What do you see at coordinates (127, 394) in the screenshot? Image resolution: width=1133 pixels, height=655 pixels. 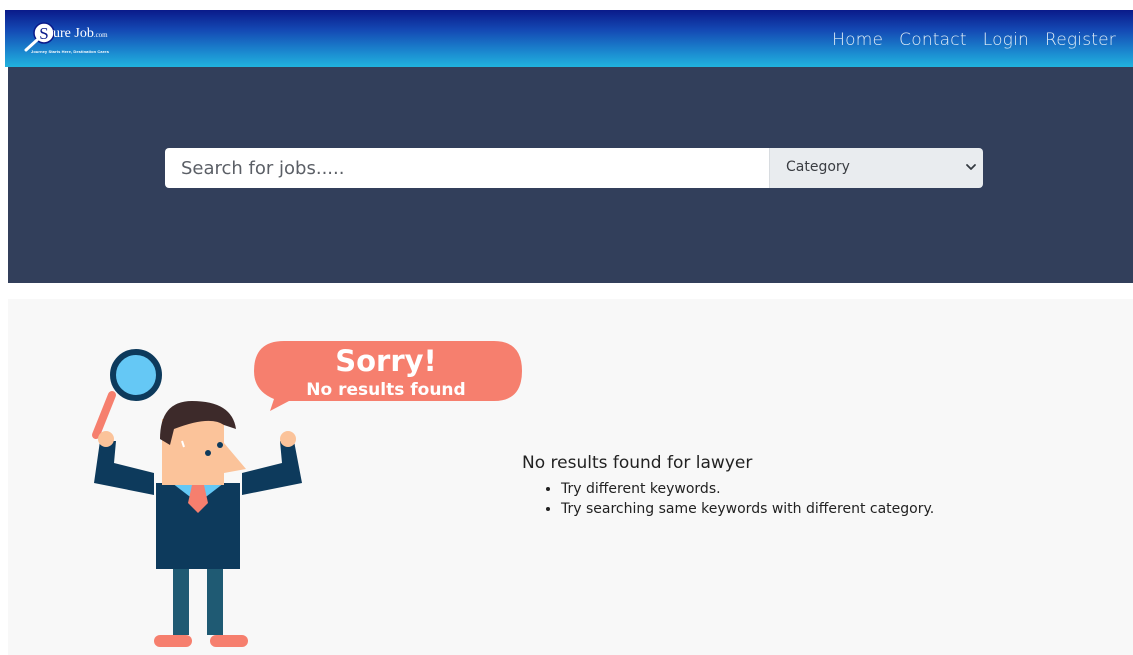 I see `magnifying-glass-icon` at bounding box center [127, 394].